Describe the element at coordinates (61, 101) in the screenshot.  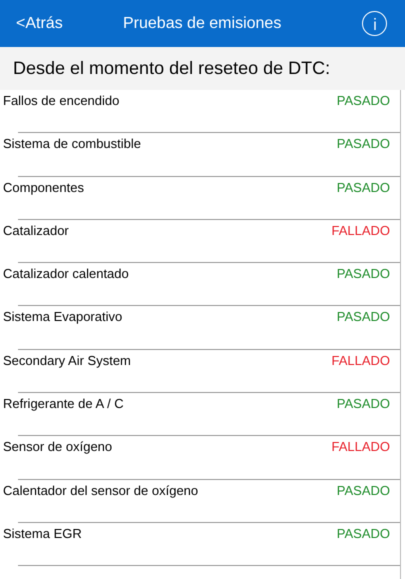
I see `test-name: Fallos de encendido` at that location.